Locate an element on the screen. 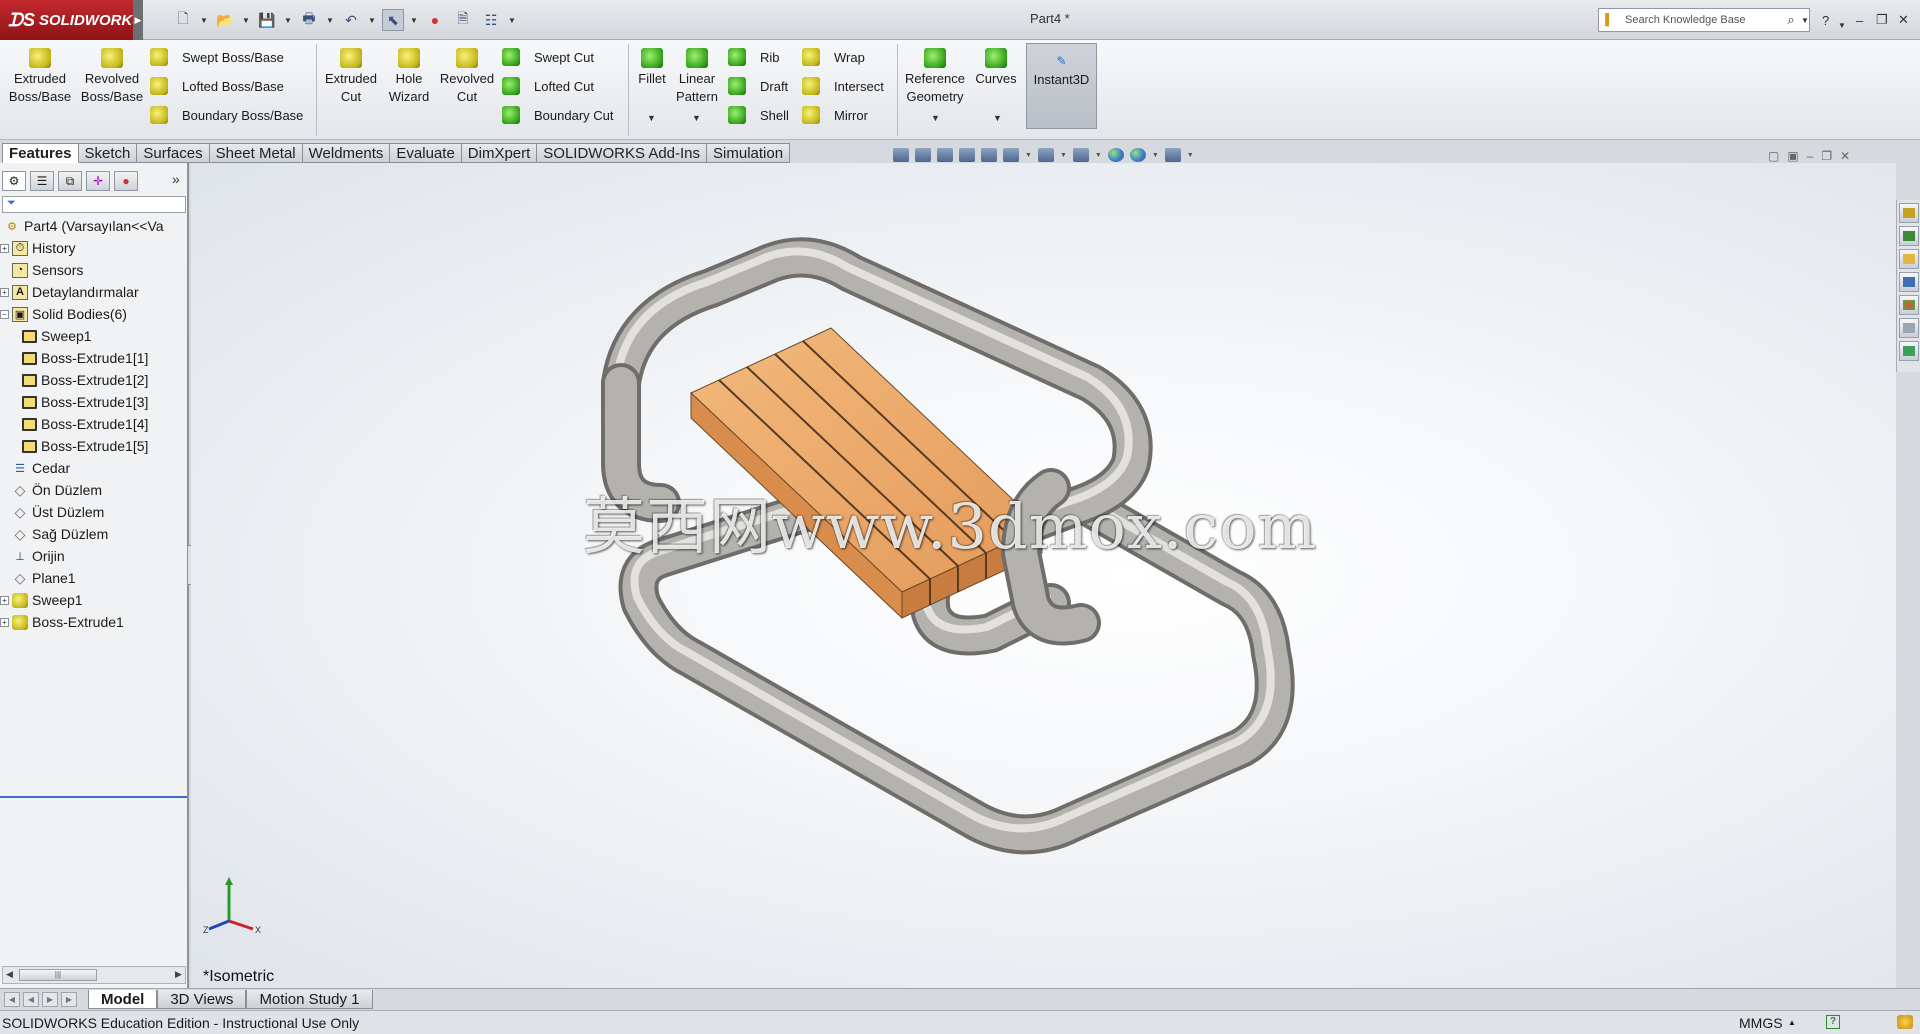 The width and height of the screenshot is (1920, 1034). close-icon: ✕ is located at coordinates (1903, 20).